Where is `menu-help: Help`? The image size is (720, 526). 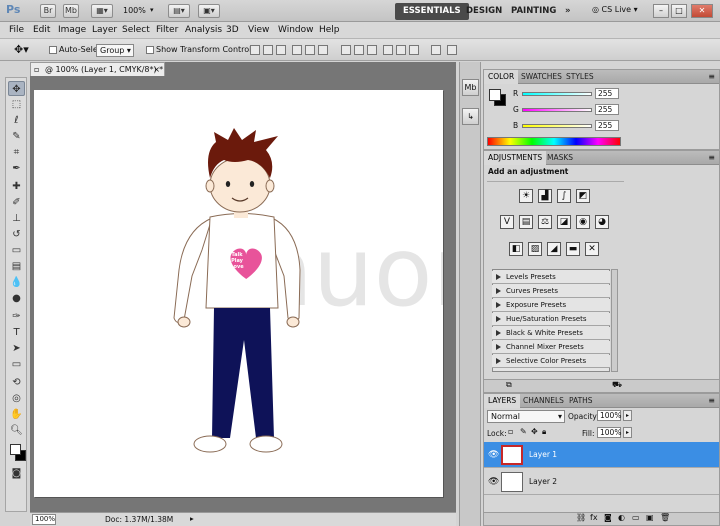
menu-help: Help is located at coordinates (329, 30).